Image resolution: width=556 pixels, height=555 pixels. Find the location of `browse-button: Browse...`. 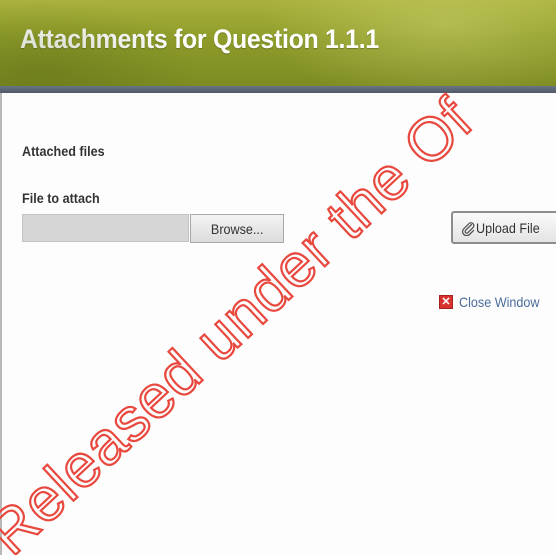

browse-button: Browse... is located at coordinates (237, 228).